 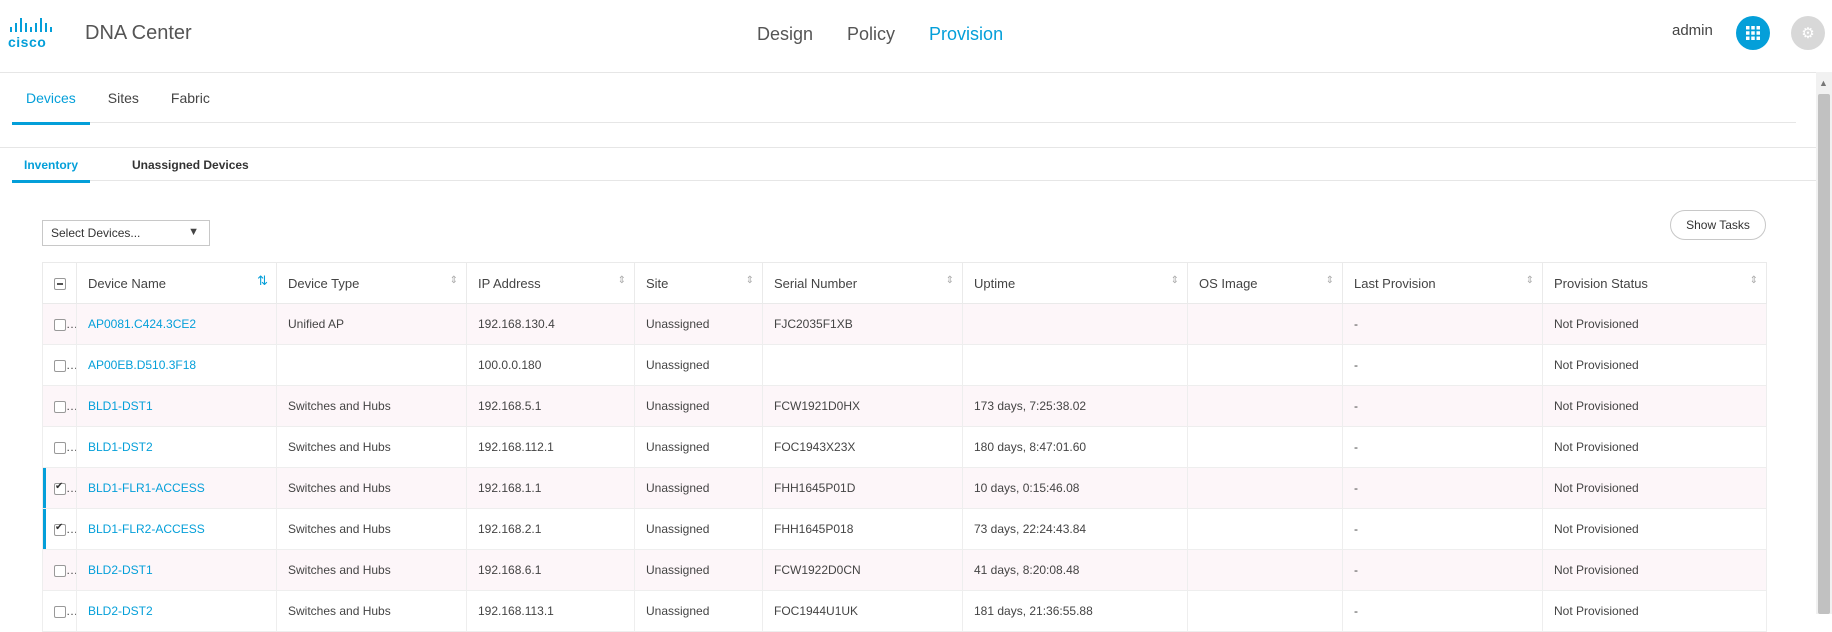 I want to click on cell-device-name: BLD1-FLR1-ACCESS, so click(x=176, y=488).